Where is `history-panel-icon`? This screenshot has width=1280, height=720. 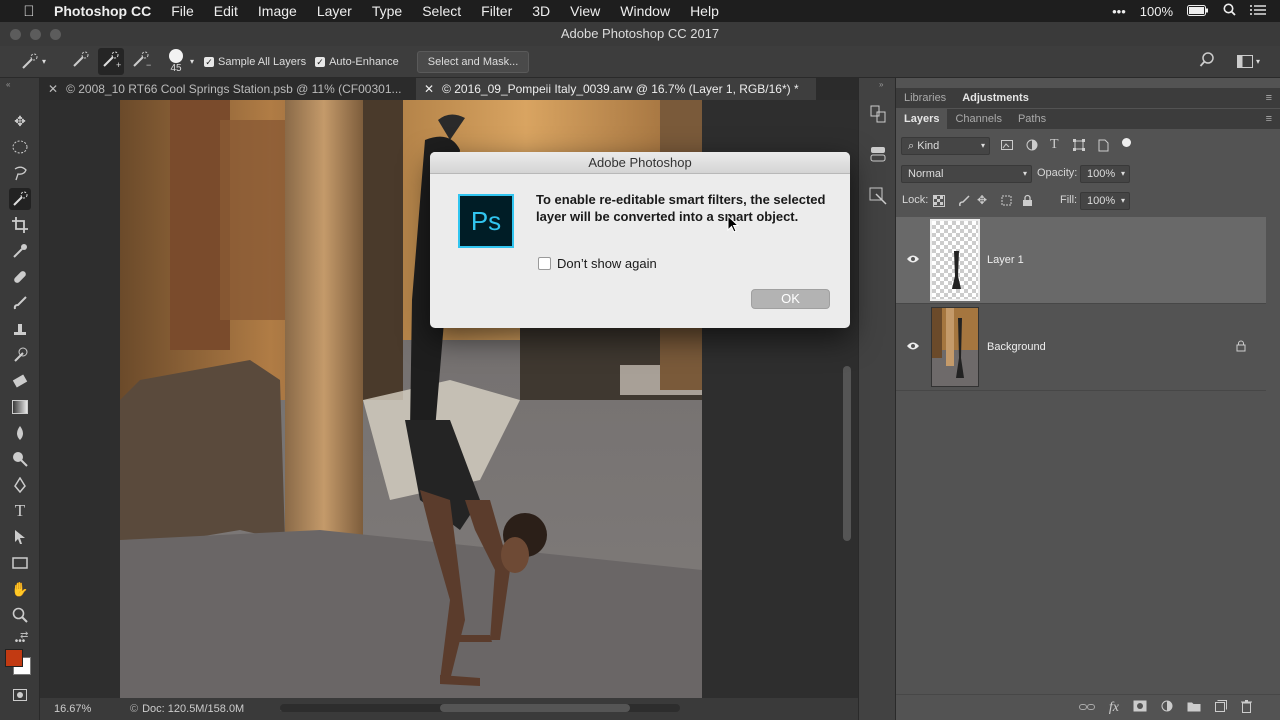
history-panel-icon is located at coordinates (878, 115).